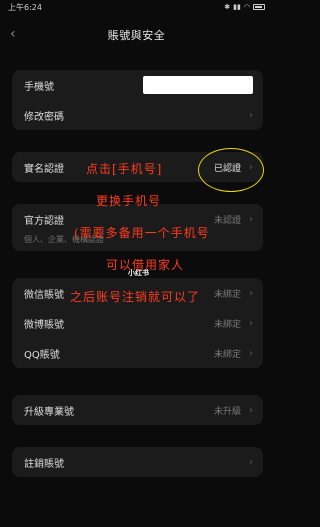  I want to click on highlight-circle, so click(231, 170).